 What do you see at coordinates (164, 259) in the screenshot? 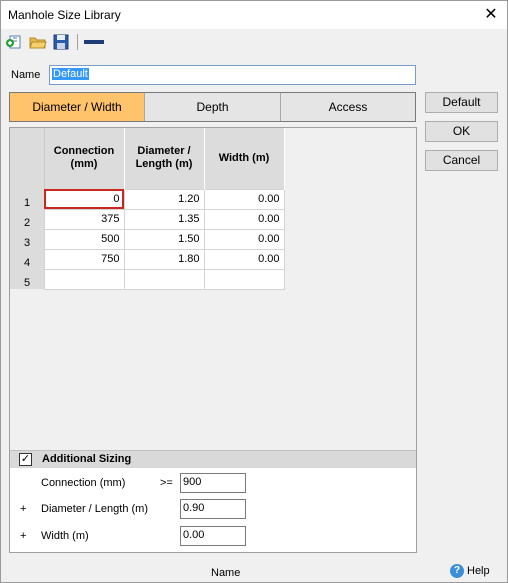
I see `cell-diameter: 1.80` at bounding box center [164, 259].